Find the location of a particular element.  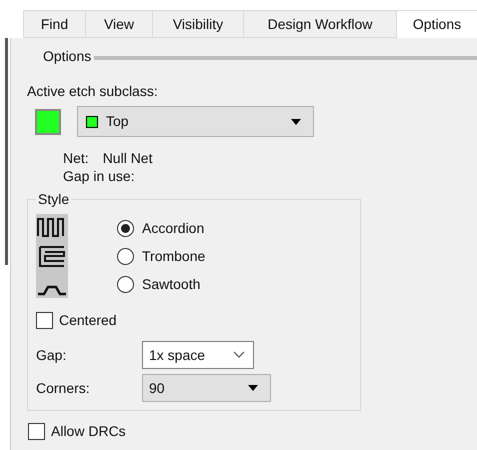

field-label: Corners: is located at coordinates (63, 388).